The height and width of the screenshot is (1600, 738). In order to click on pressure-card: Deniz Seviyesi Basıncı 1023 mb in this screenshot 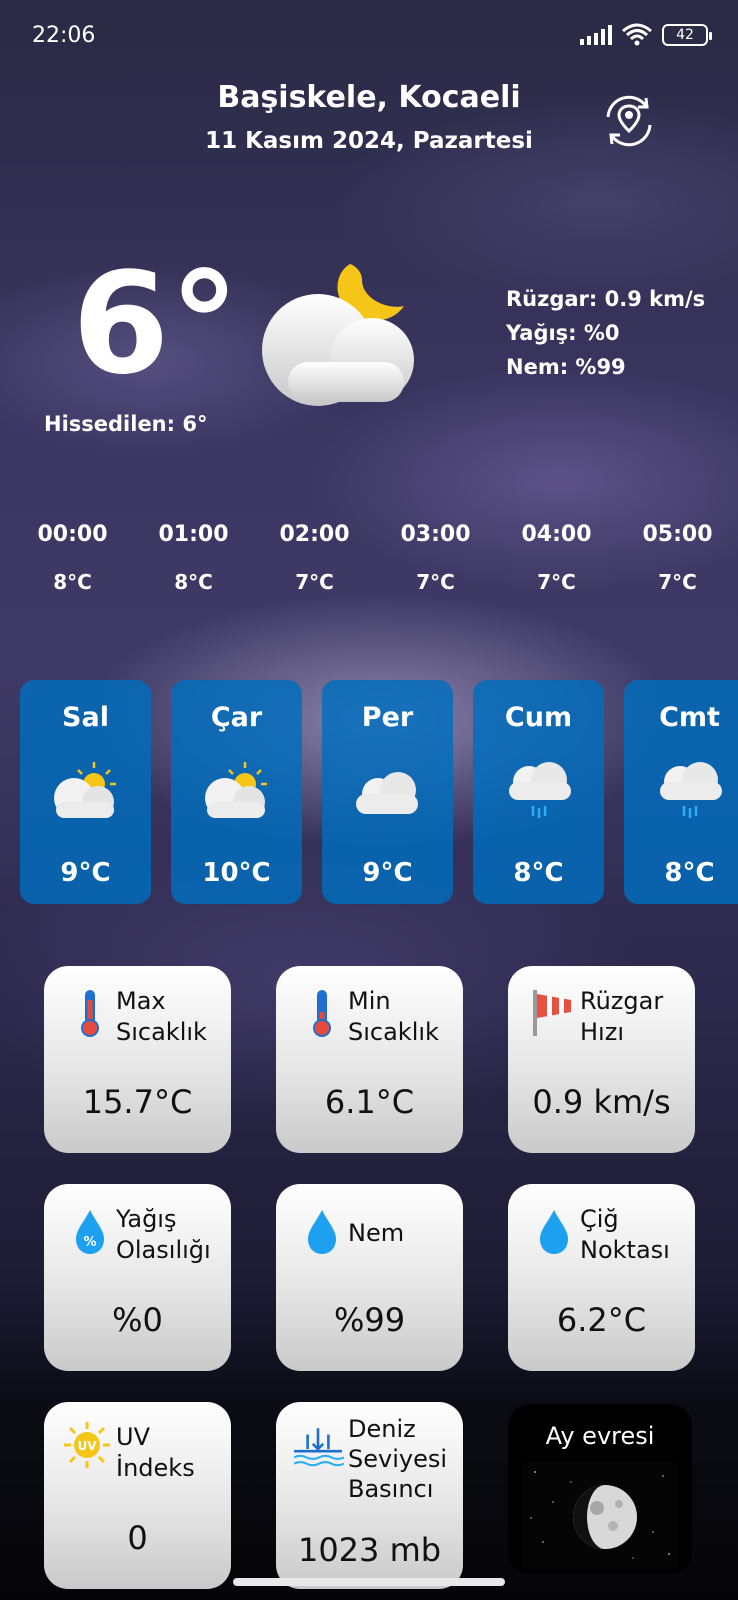, I will do `click(369, 1495)`.